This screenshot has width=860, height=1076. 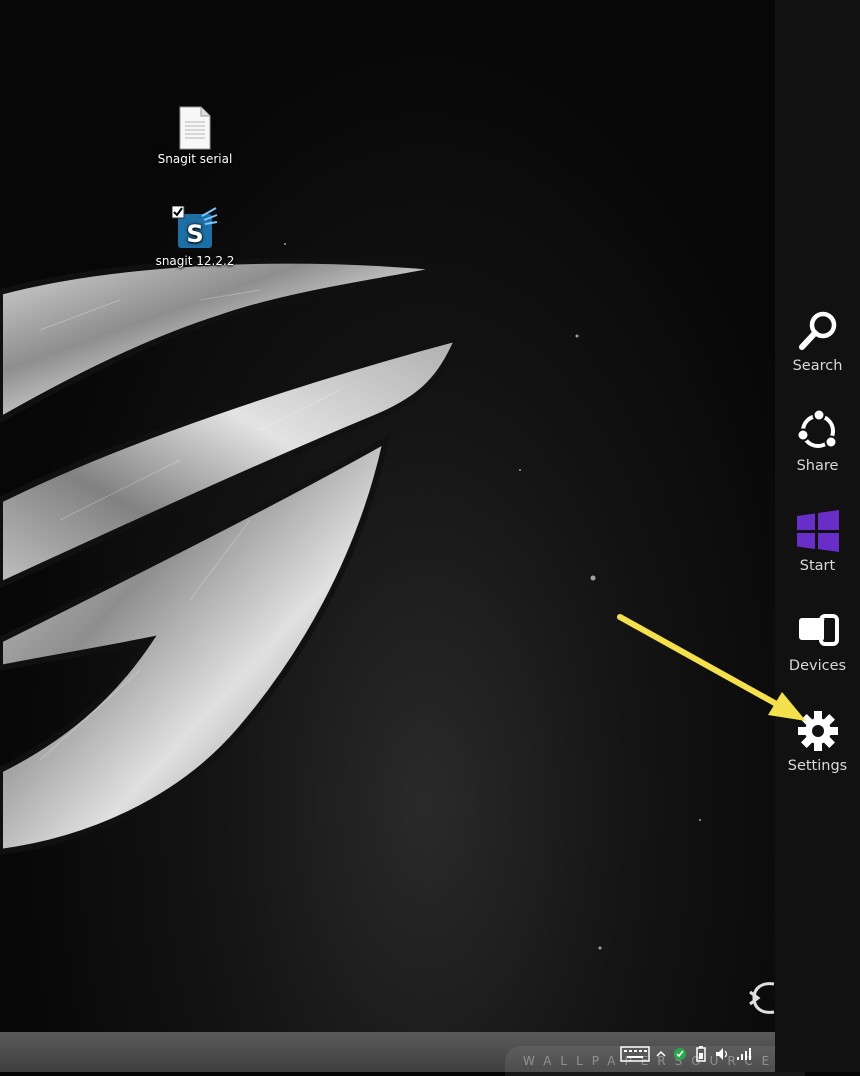 What do you see at coordinates (744, 1054) in the screenshot?
I see `network-signal-icon` at bounding box center [744, 1054].